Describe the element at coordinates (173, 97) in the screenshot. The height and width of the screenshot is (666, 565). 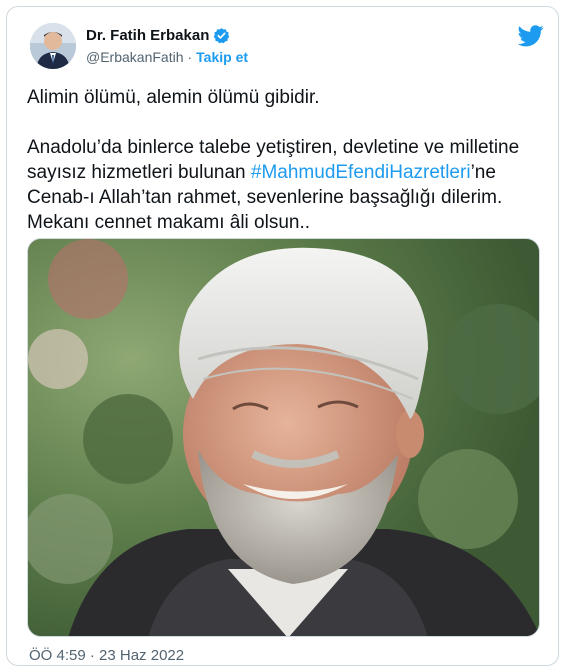
I see `tweet-line-1: Alimin ölümü, alemin ölümü gibidir.` at that location.